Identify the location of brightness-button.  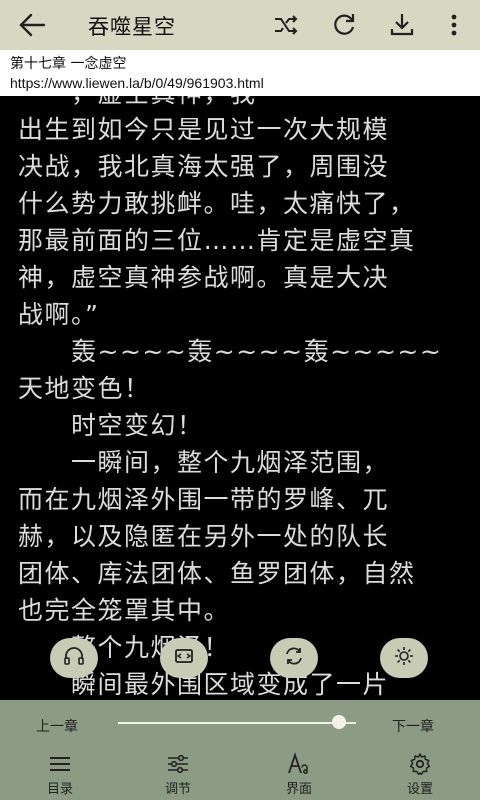
(404, 658).